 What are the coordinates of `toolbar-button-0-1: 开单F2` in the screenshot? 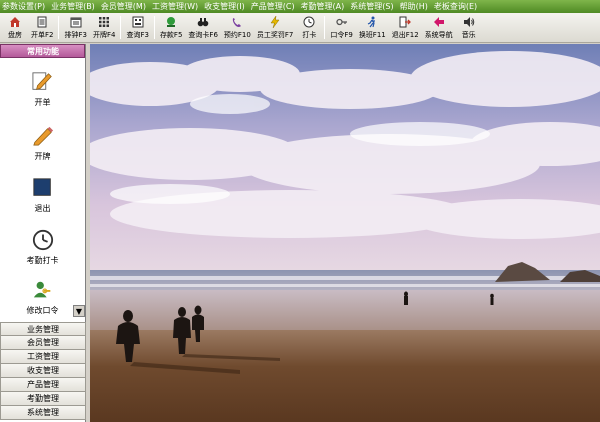 It's located at (42, 27).